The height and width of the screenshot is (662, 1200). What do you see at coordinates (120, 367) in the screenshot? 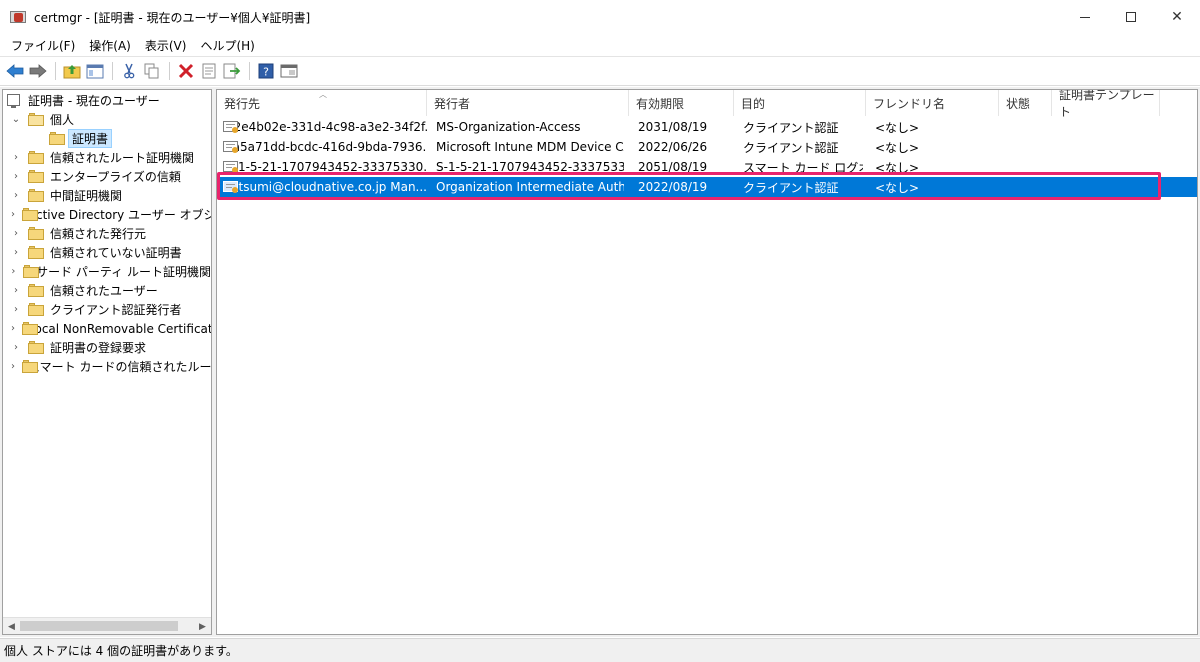
I see `tree-item-label: スマート カードの信頼されたルート` at bounding box center [120, 367].